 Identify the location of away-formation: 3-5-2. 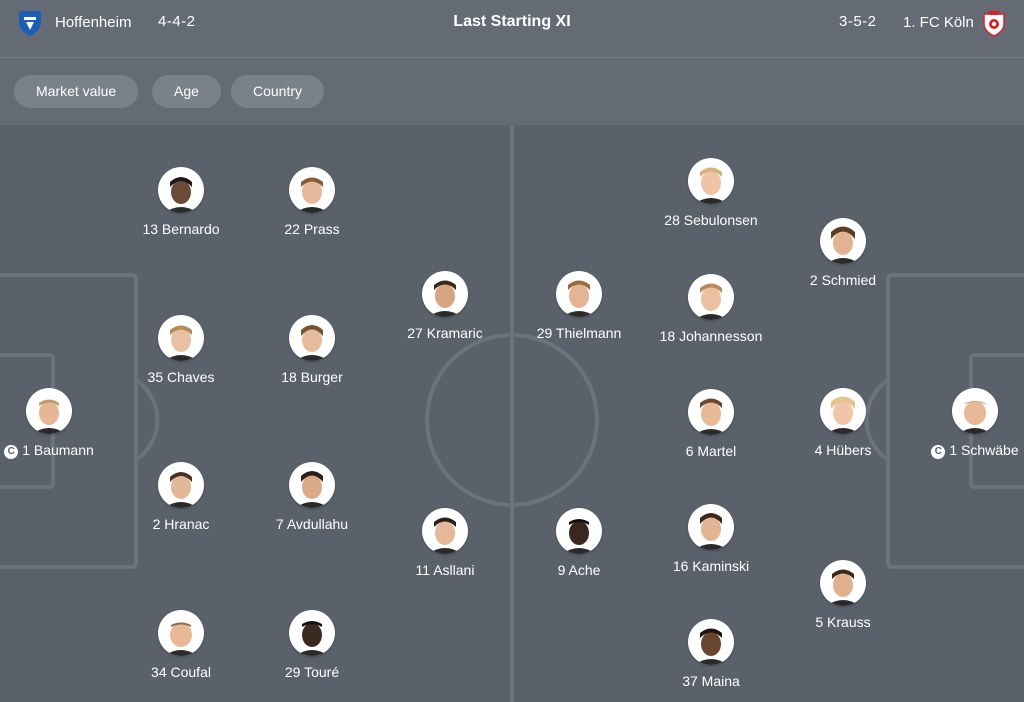
(858, 21).